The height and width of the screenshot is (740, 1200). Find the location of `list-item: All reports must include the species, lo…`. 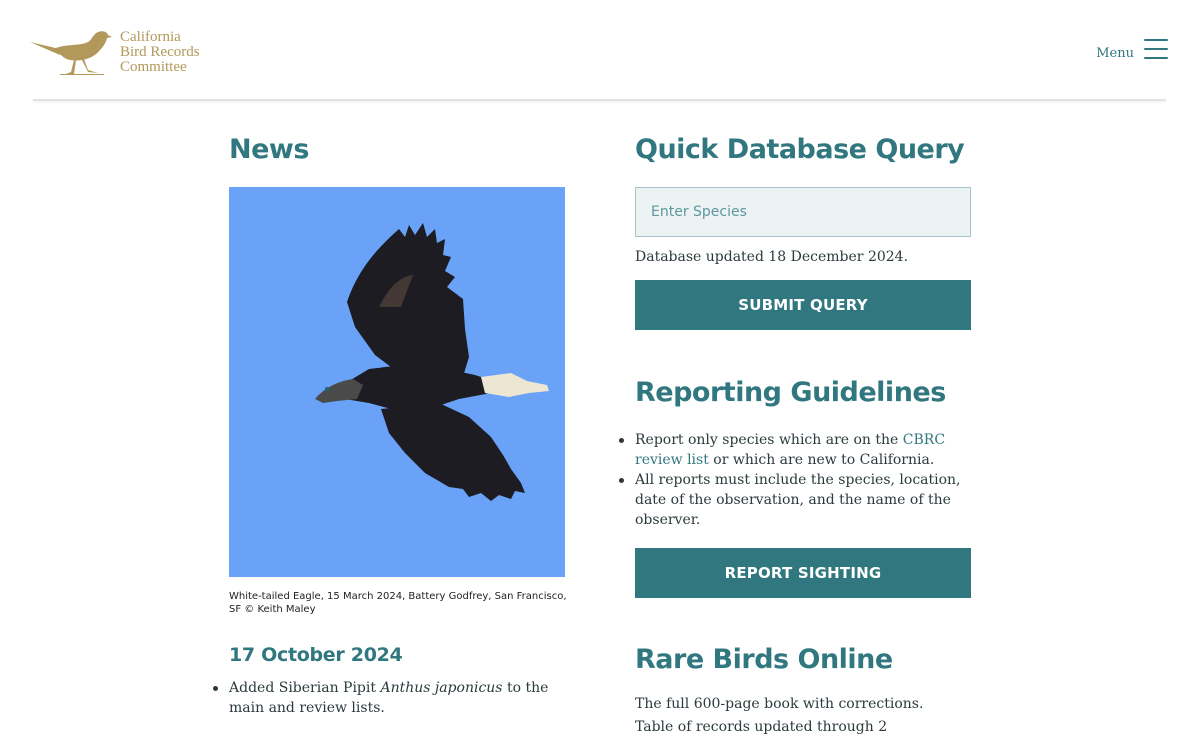

list-item: All reports must include the species, lo… is located at coordinates (792, 500).